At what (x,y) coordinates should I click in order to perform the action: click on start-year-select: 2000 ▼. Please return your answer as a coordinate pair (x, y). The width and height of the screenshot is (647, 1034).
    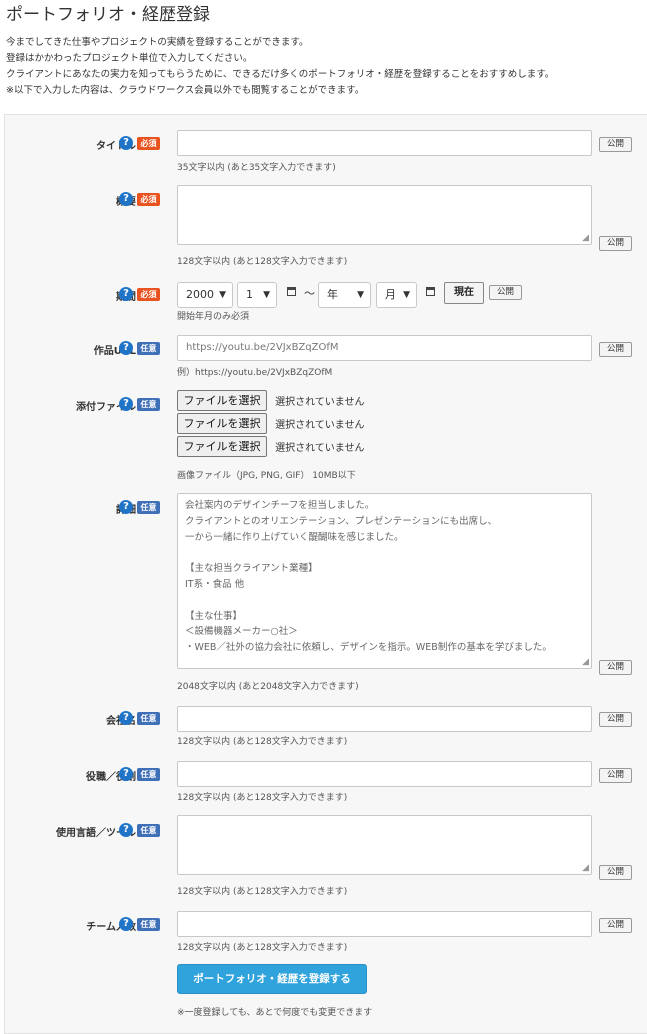
    Looking at the image, I should click on (205, 295).